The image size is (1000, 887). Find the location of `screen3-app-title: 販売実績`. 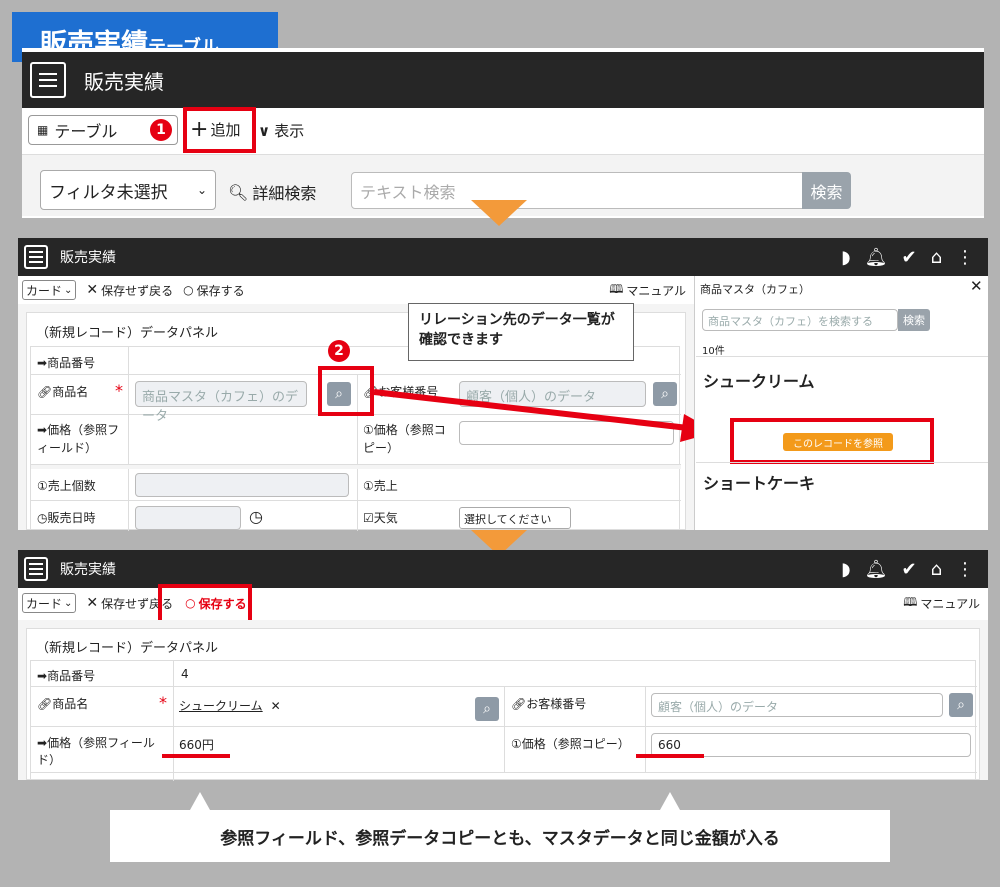

screen3-app-title: 販売実績 is located at coordinates (88, 570).